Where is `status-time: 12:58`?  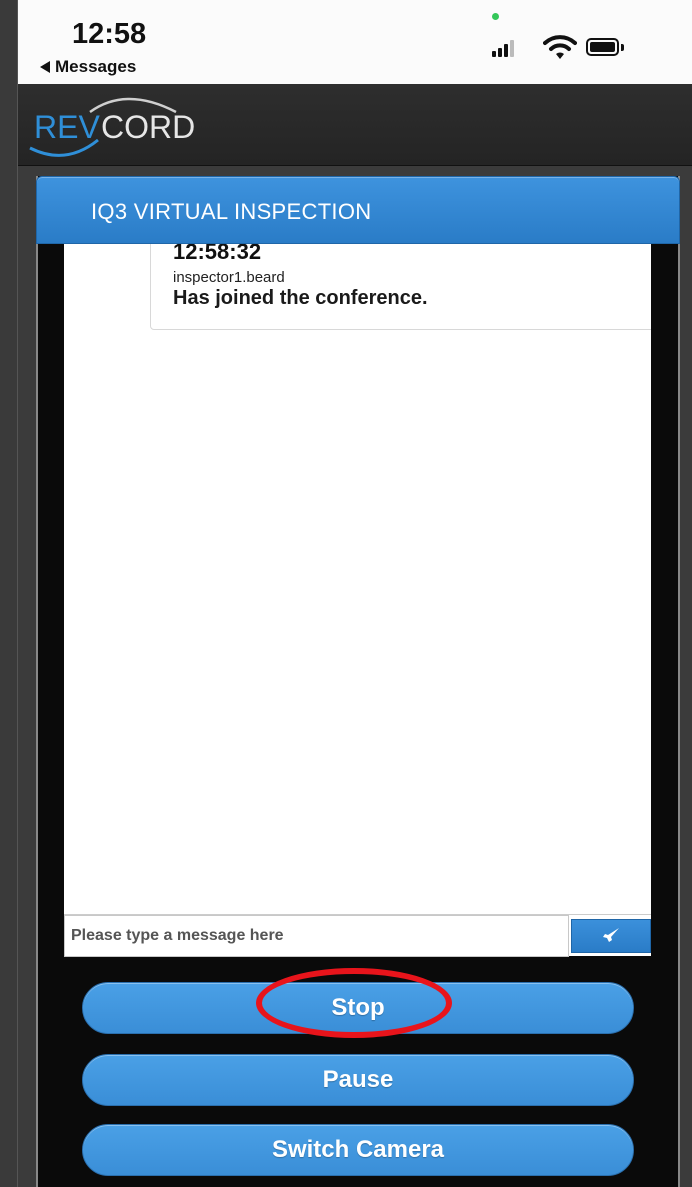 status-time: 12:58 is located at coordinates (109, 34).